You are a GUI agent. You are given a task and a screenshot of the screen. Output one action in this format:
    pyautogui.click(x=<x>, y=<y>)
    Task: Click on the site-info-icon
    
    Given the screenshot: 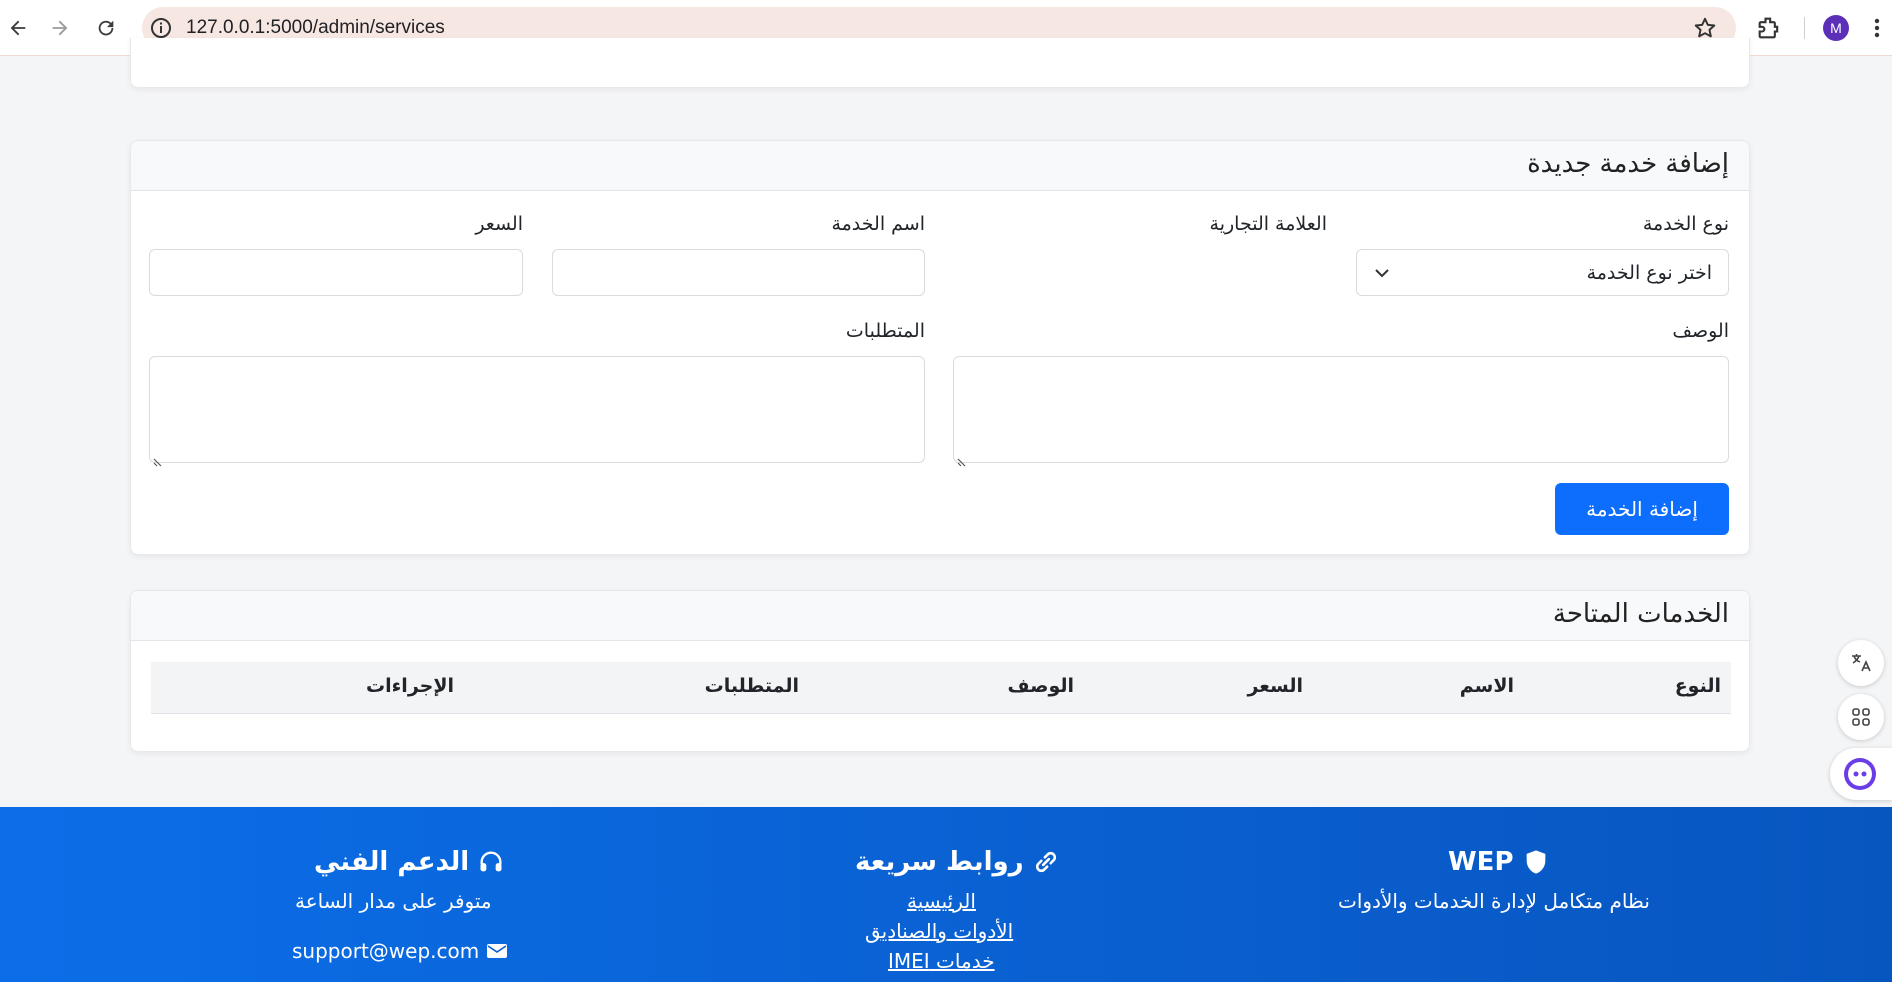 What is the action you would take?
    pyautogui.click(x=161, y=28)
    